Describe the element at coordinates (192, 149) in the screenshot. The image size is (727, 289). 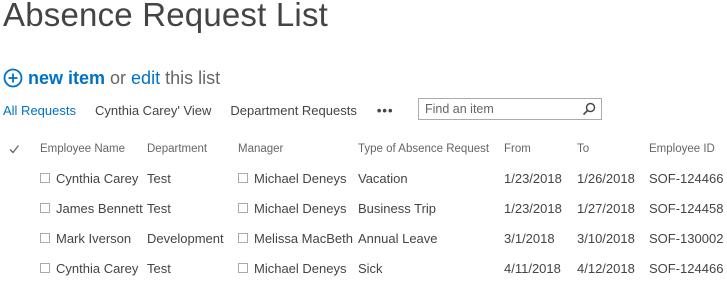
I see `column-header-department: Department` at that location.